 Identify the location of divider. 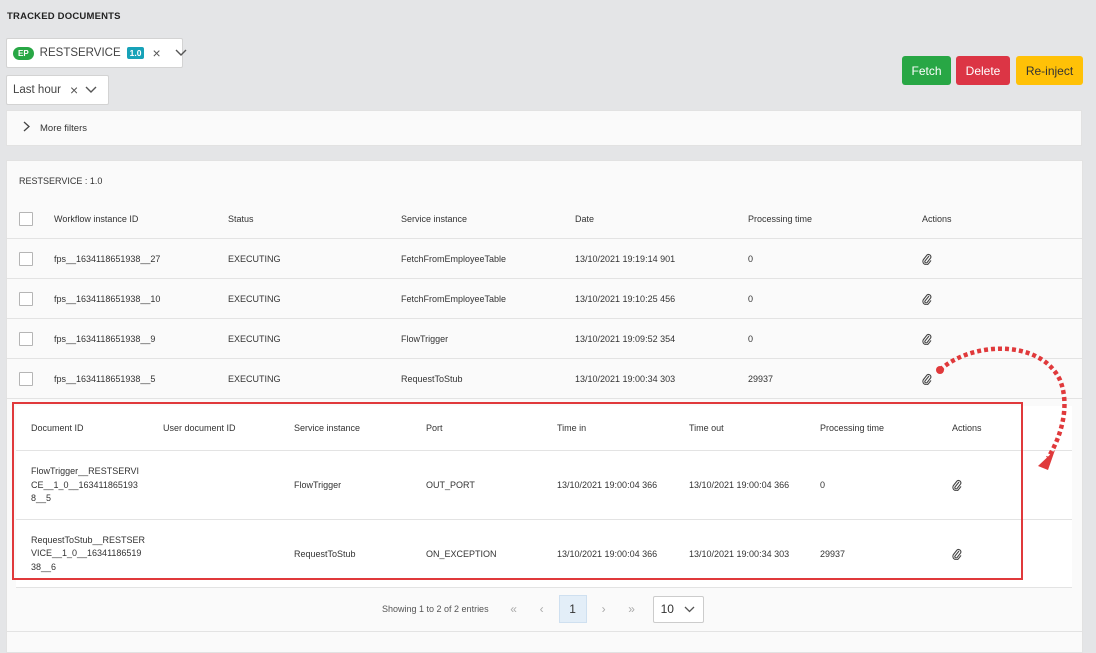
(544, 631).